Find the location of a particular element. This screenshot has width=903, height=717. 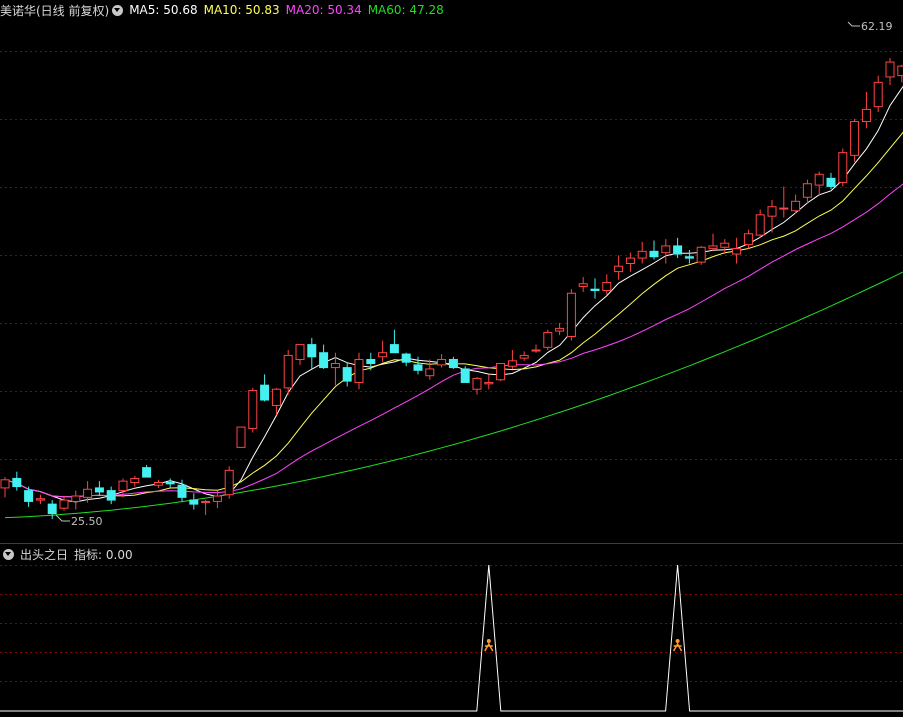

indicator-markers is located at coordinates (583, 645).